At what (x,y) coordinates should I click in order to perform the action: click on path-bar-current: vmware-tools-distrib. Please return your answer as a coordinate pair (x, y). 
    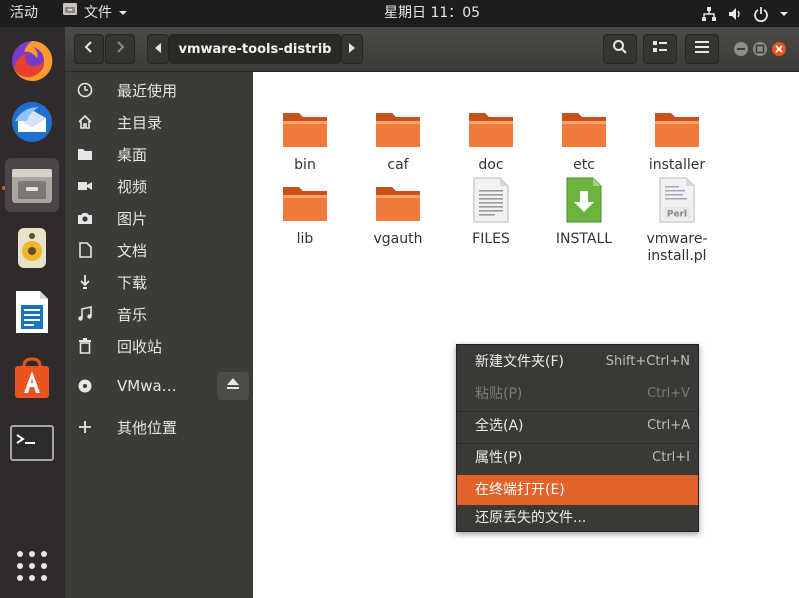
    Looking at the image, I should click on (255, 49).